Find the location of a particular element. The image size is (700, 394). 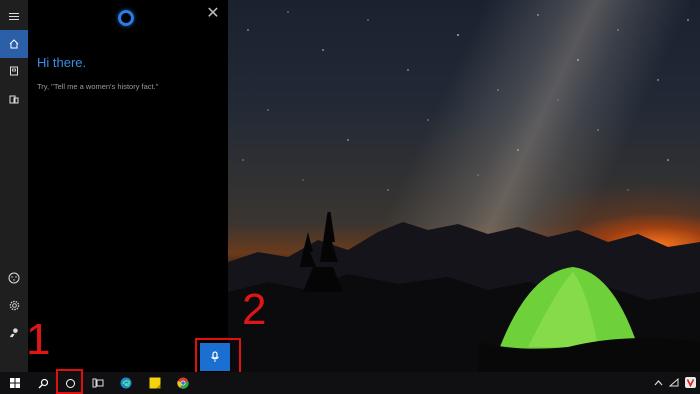

edge-icon is located at coordinates (126, 383).